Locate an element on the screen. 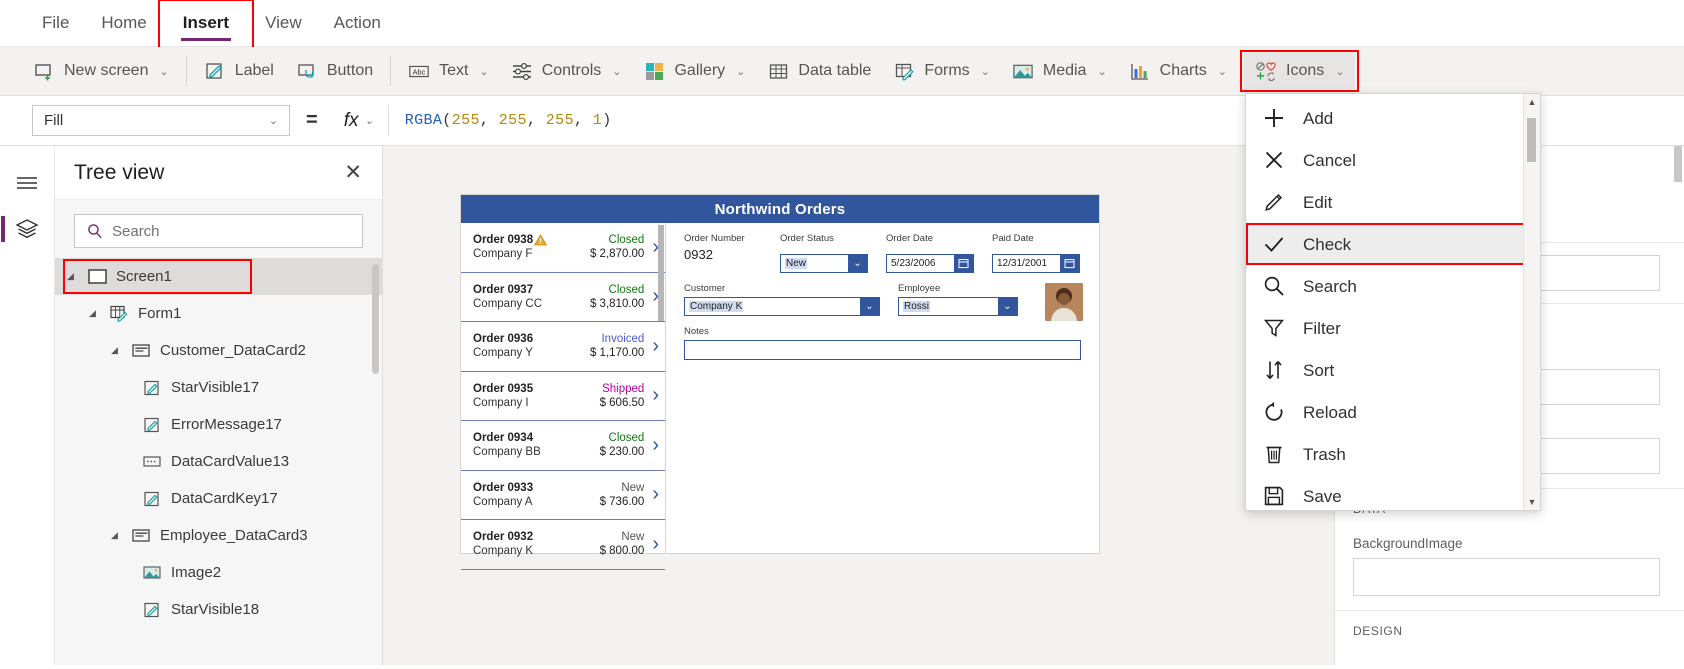 This screenshot has height=669, width=1684. icons-menu-scrollbar-thumb is located at coordinates (1531, 140).